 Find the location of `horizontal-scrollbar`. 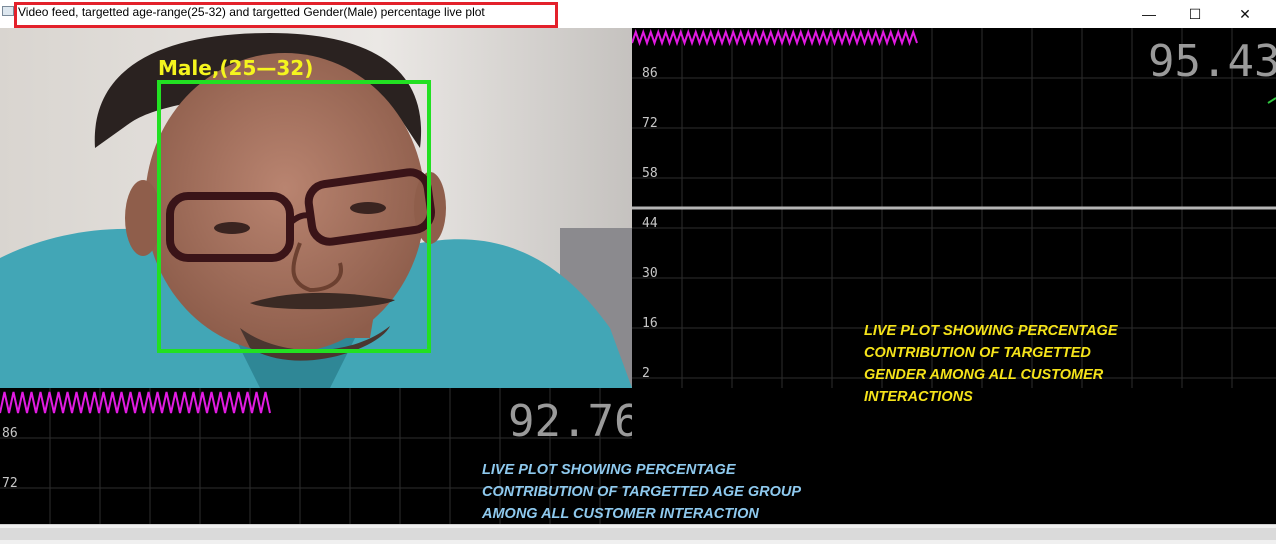

horizontal-scrollbar is located at coordinates (638, 534).